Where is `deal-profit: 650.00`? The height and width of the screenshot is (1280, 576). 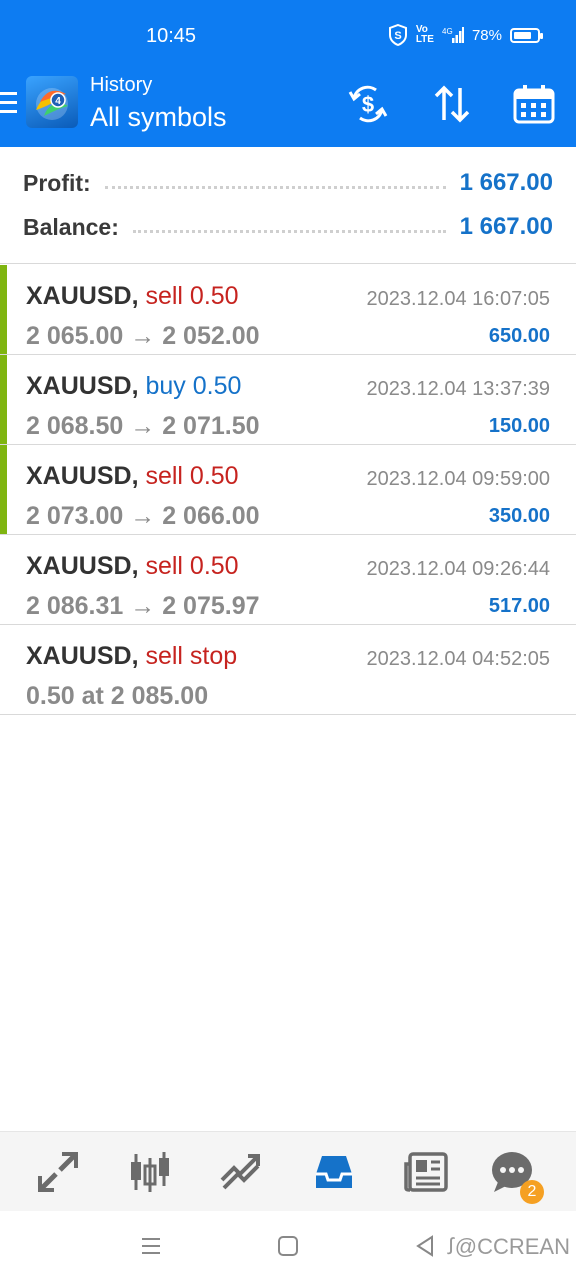 deal-profit: 650.00 is located at coordinates (519, 336).